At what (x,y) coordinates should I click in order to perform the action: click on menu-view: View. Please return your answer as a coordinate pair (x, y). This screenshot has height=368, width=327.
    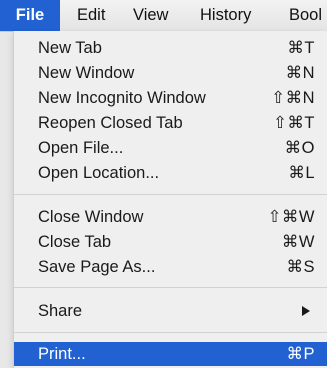
    Looking at the image, I should click on (150, 15).